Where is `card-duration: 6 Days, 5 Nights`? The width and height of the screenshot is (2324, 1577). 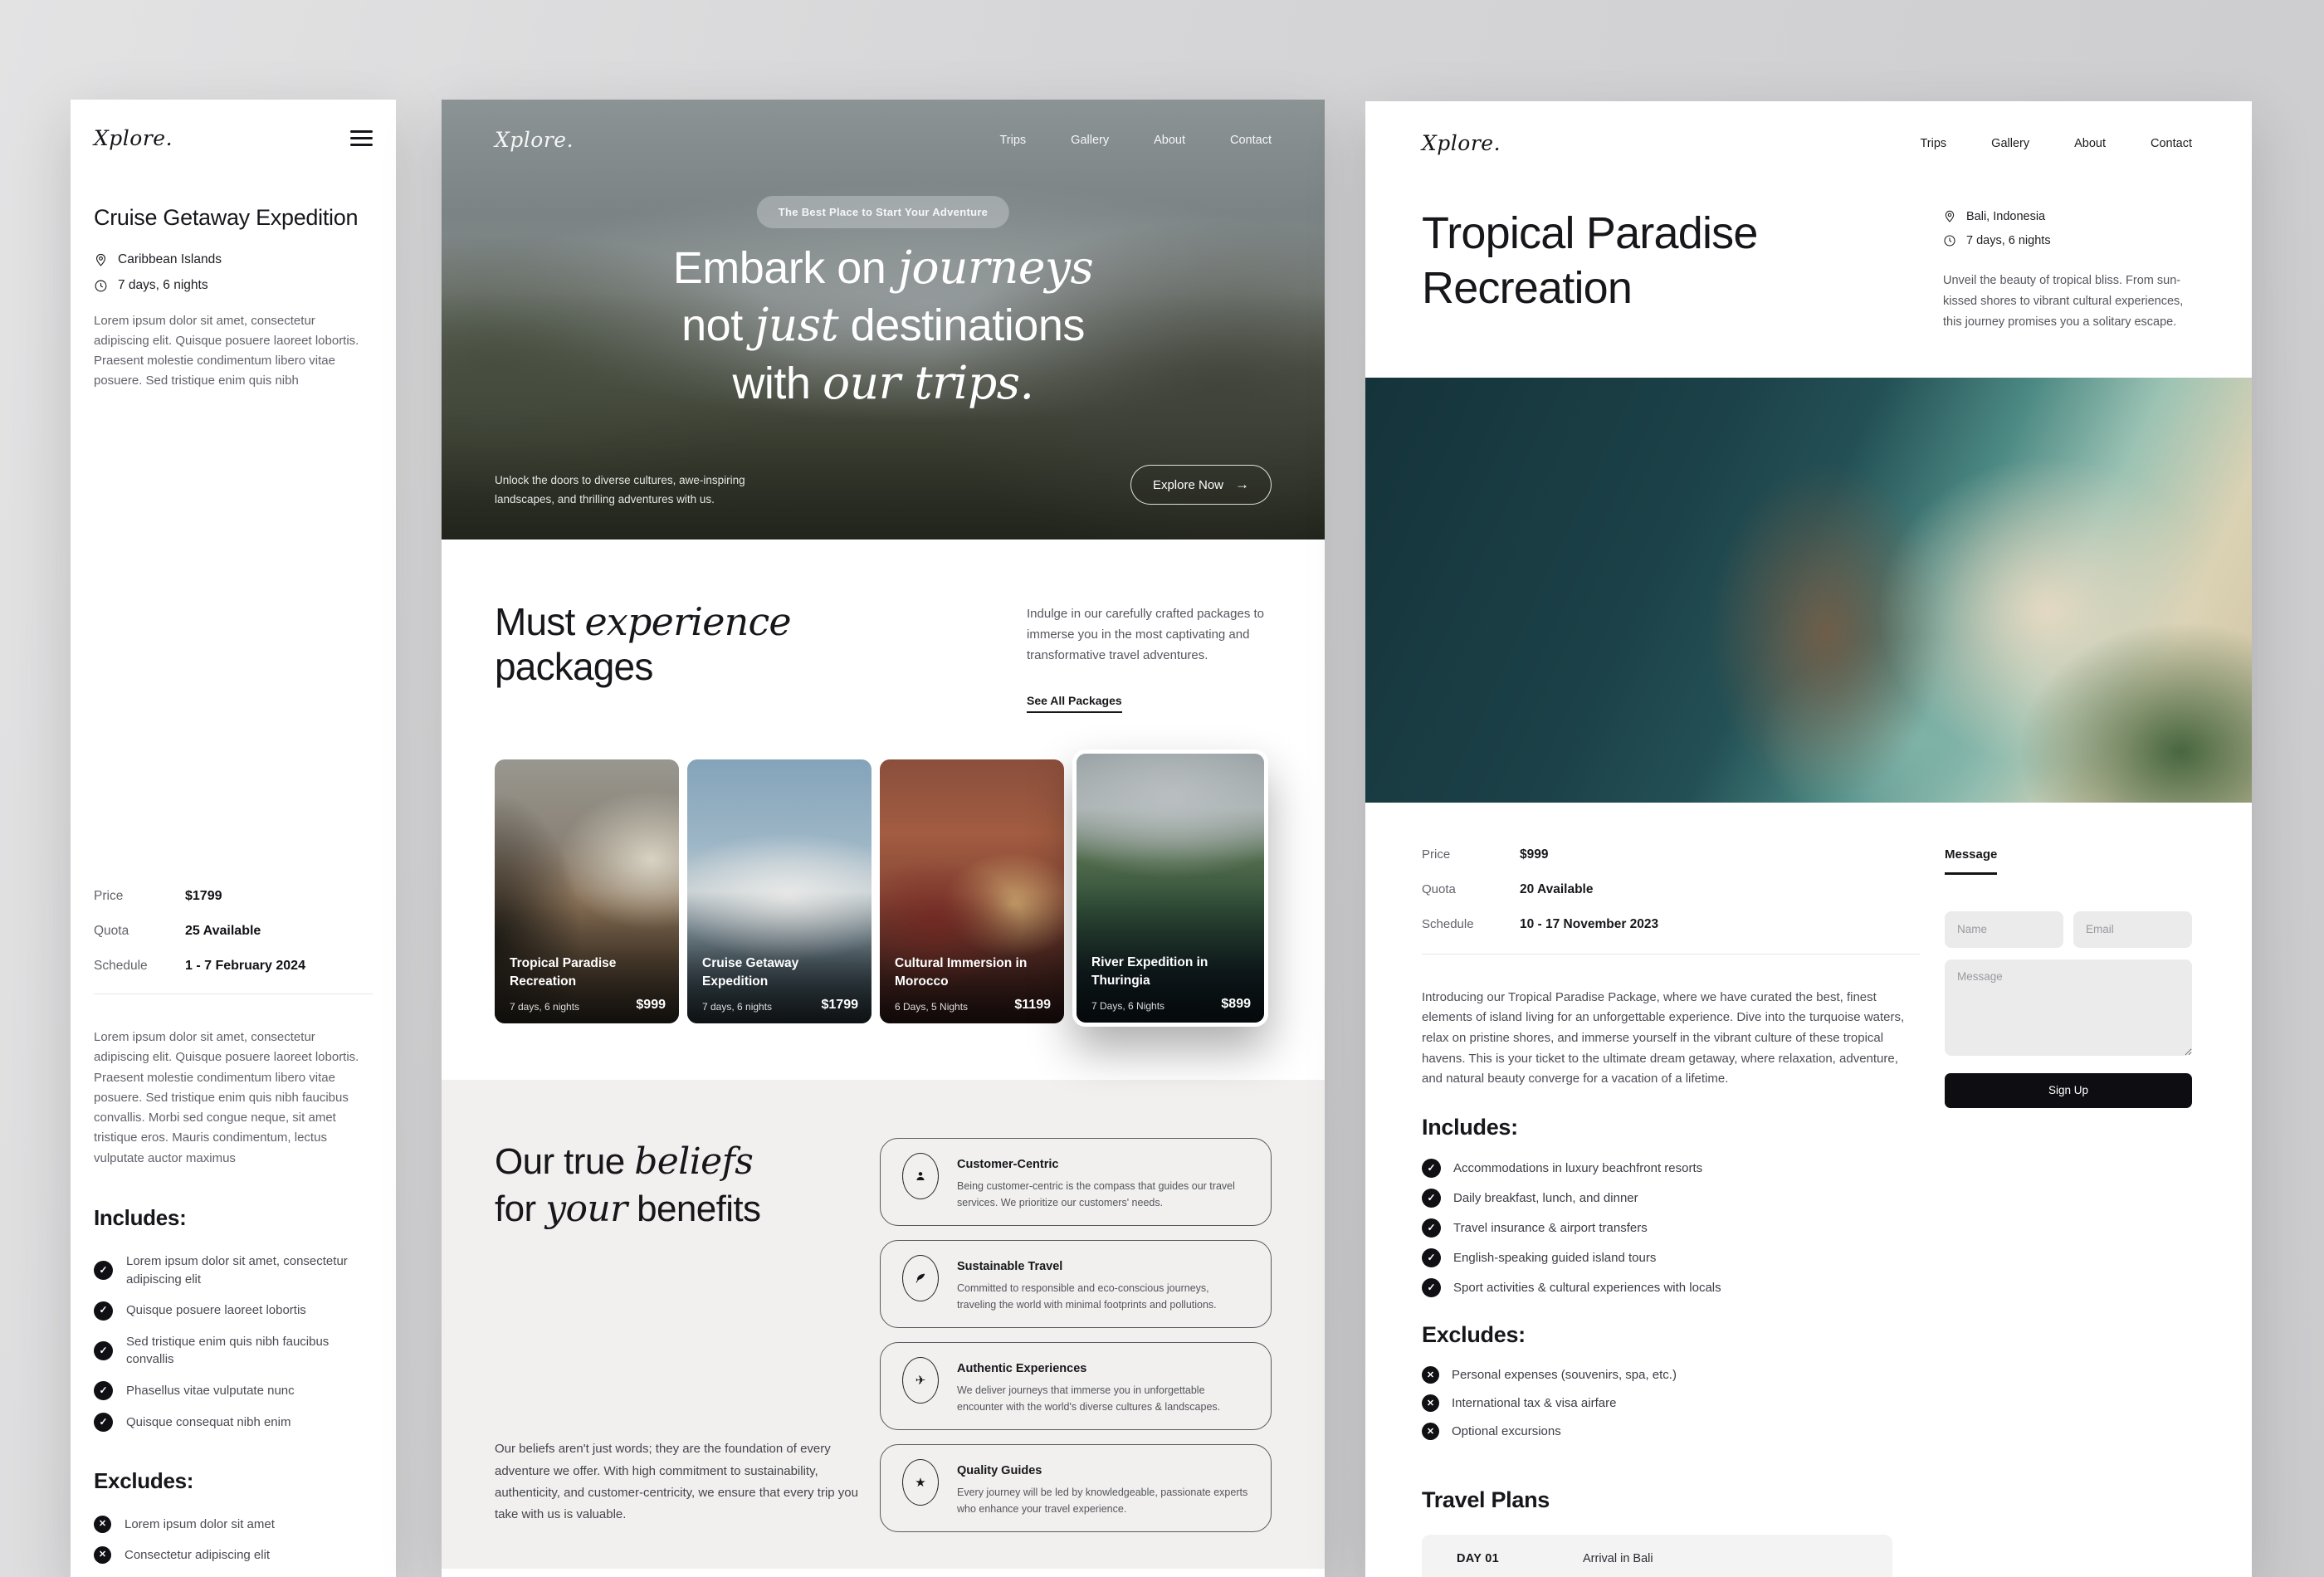
card-duration: 6 Days, 5 Nights is located at coordinates (932, 1007).